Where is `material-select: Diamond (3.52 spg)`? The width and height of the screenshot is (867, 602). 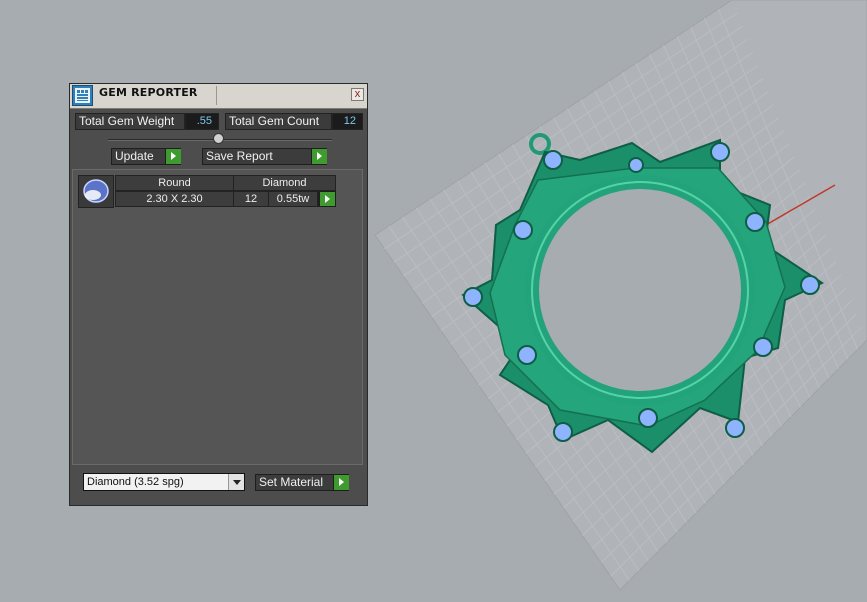 material-select: Diamond (3.52 spg) is located at coordinates (164, 482).